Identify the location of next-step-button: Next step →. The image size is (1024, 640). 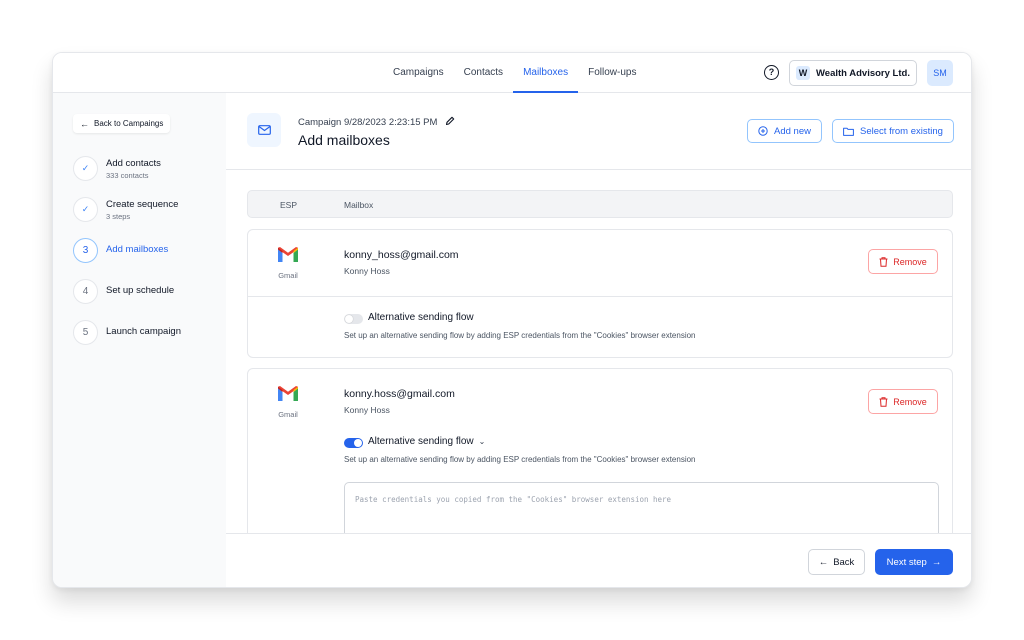
(914, 562).